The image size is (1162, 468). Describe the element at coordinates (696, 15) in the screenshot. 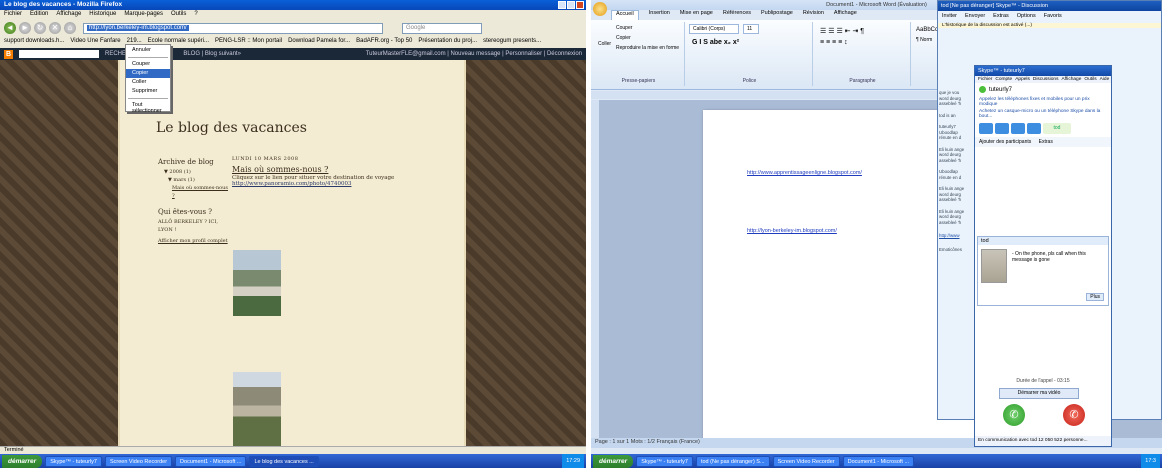

I see `tab-mise-en-page: Mise en page` at that location.